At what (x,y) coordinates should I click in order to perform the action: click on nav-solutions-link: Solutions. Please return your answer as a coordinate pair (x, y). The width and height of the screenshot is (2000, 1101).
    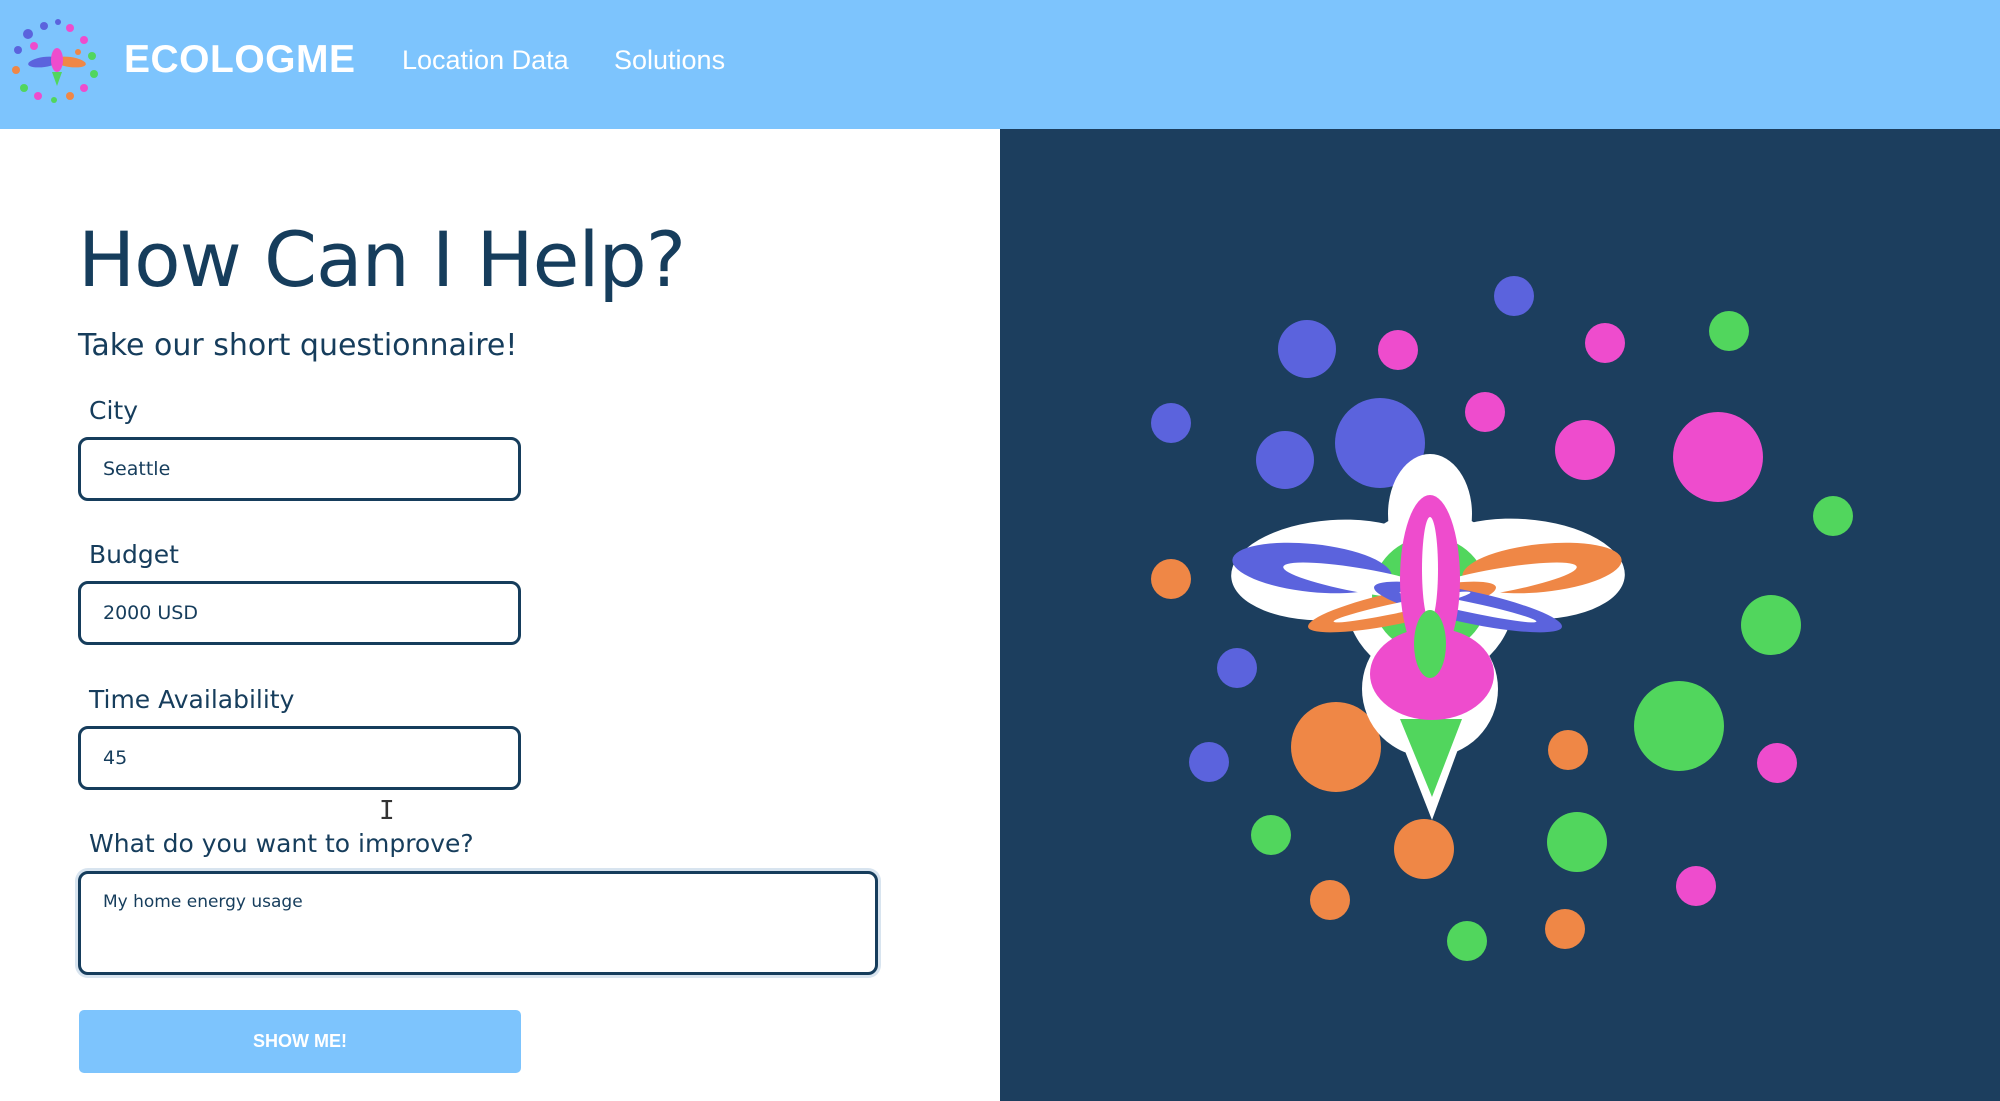
    Looking at the image, I should click on (669, 60).